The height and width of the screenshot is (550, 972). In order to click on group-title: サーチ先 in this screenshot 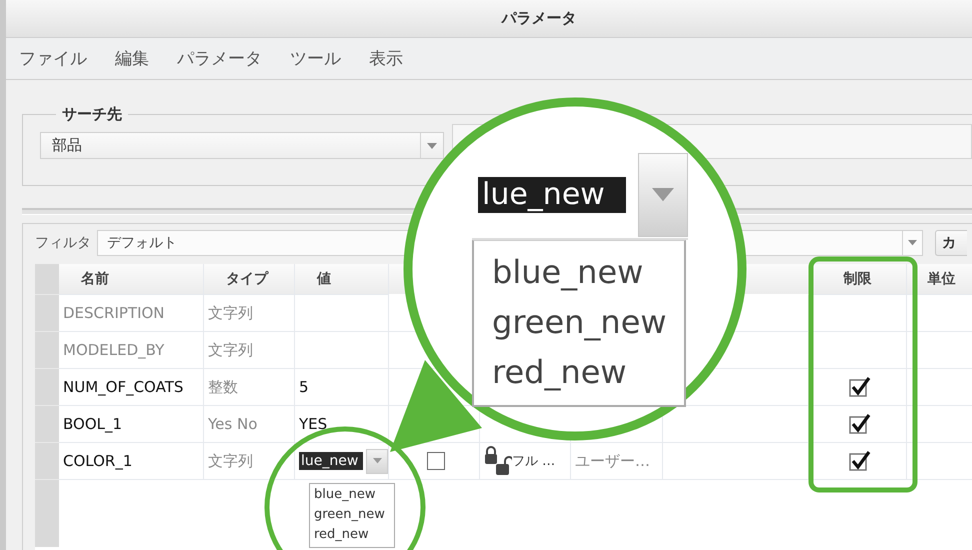, I will do `click(92, 114)`.